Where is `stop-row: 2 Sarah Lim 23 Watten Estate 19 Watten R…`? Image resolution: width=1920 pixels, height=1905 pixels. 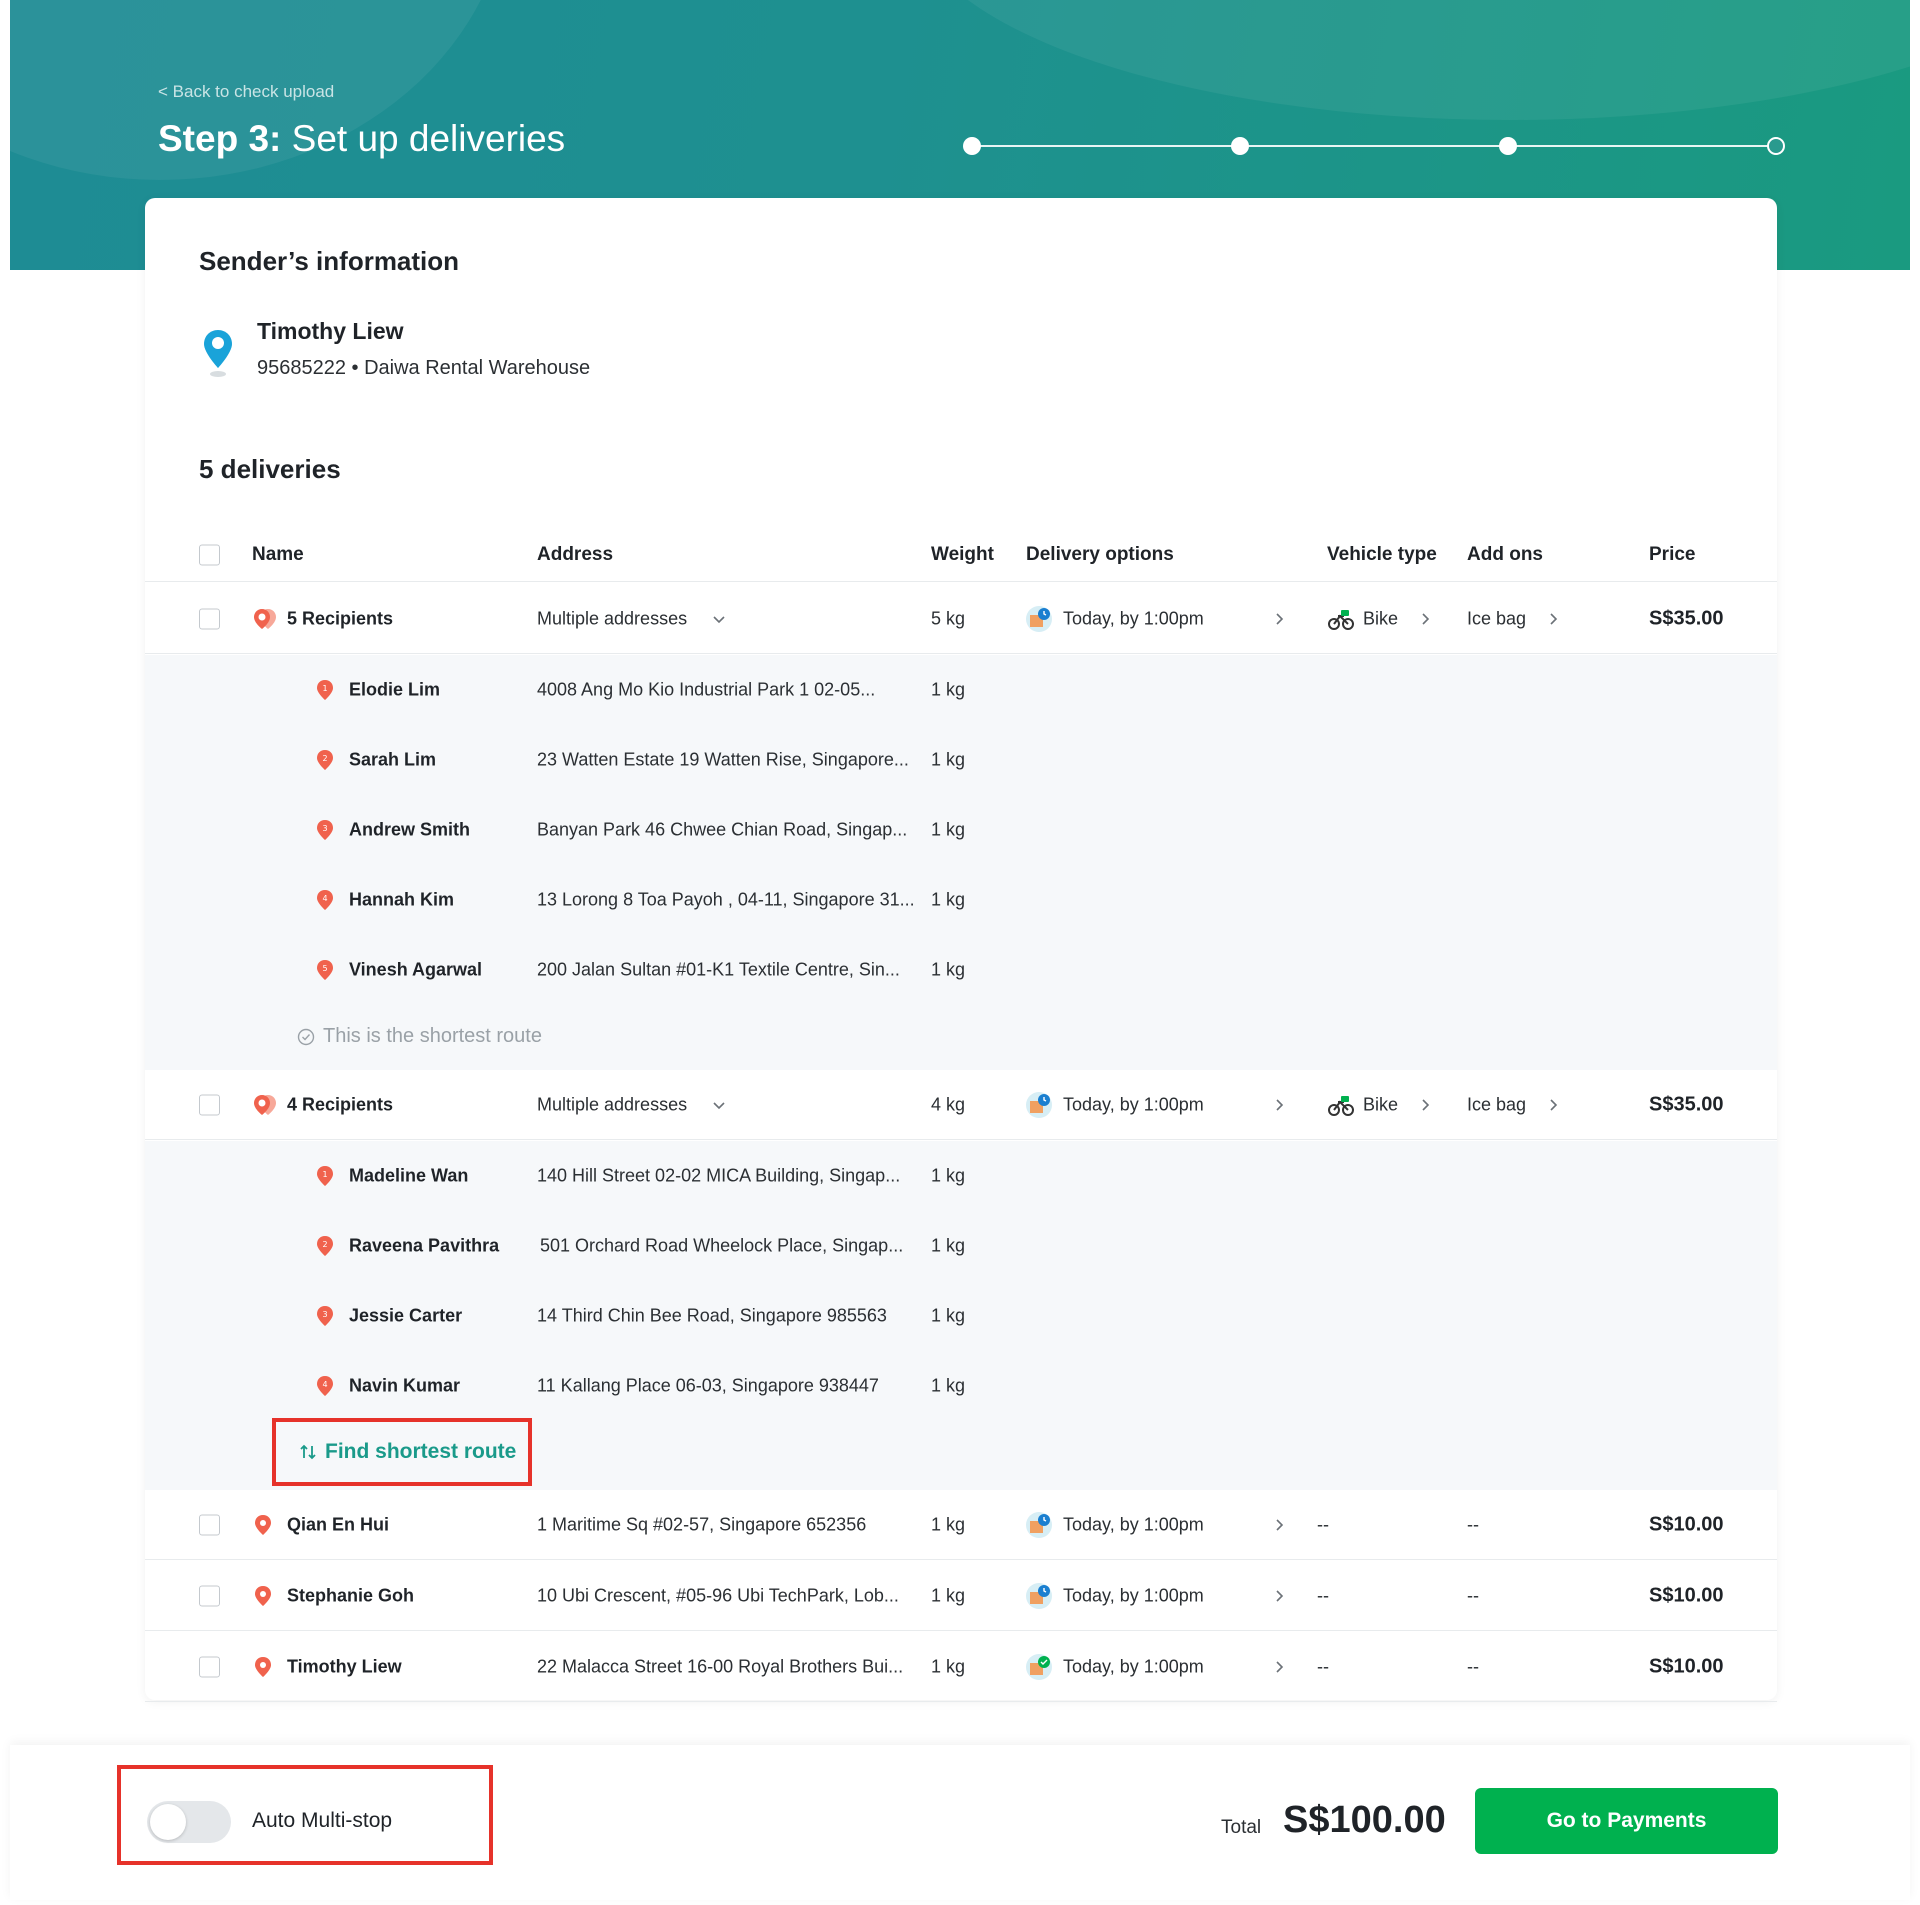
stop-row: 2 Sarah Lim 23 Watten Estate 19 Watten R… is located at coordinates (961, 760).